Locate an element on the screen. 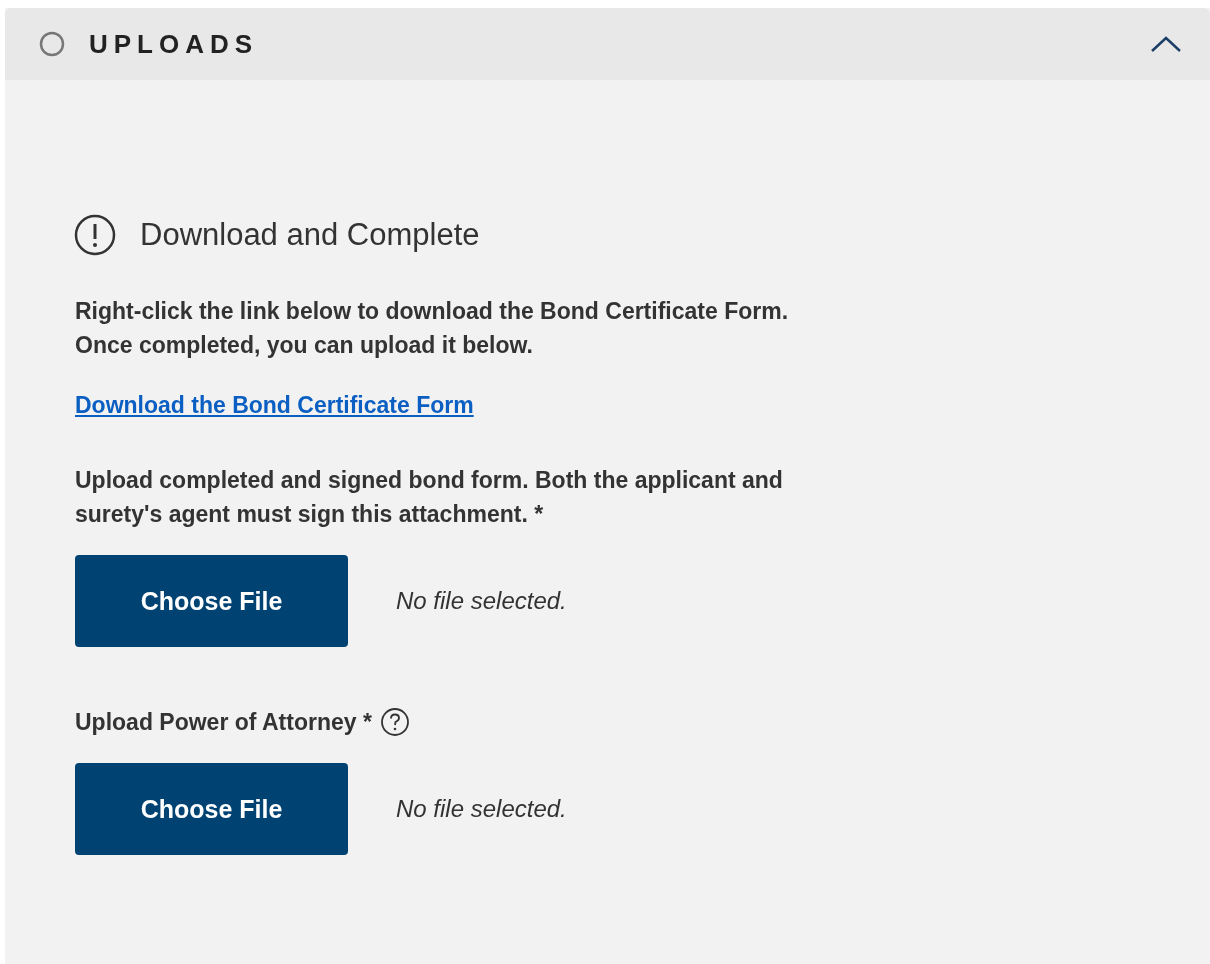  section-header: UPLOADS is located at coordinates (607, 44).